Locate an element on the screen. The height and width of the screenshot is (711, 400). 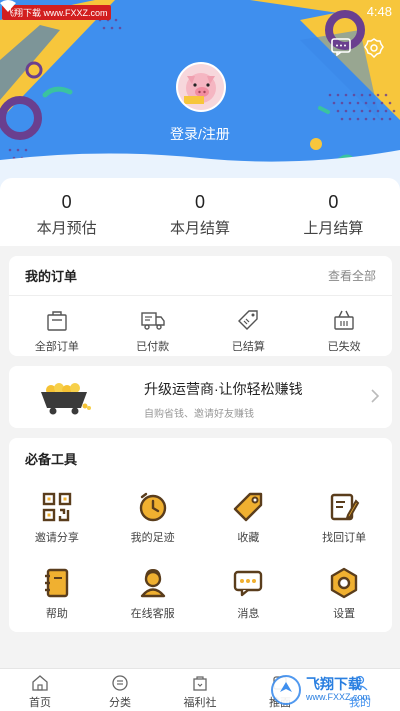
watermark-url: www.FXXZ.com is located at coordinates (338, 697).